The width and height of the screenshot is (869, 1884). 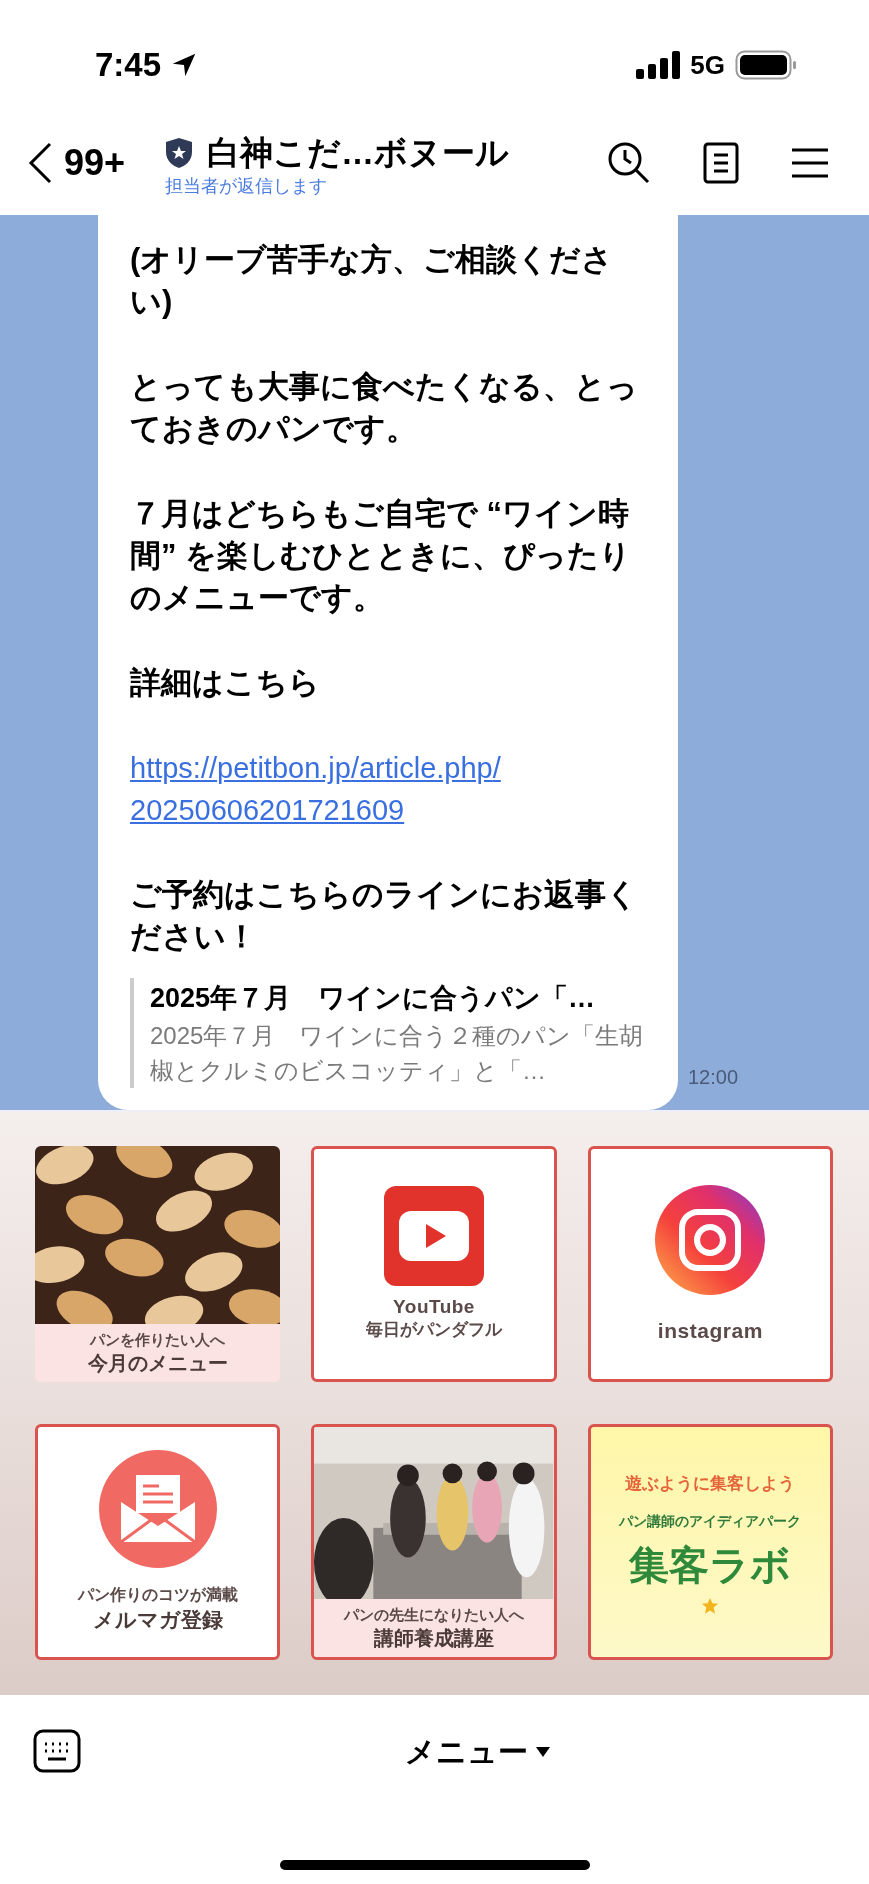 I want to click on caption-title: 講師養成講座, so click(x=434, y=1638).